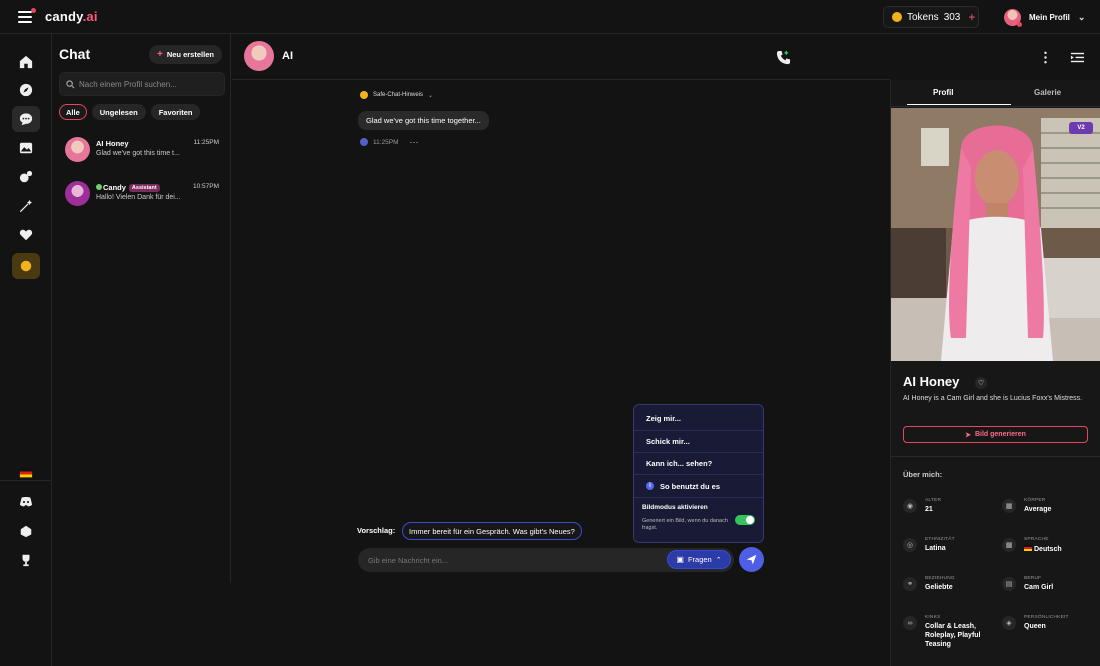 This screenshot has width=1100, height=666. I want to click on send-button, so click(751, 559).